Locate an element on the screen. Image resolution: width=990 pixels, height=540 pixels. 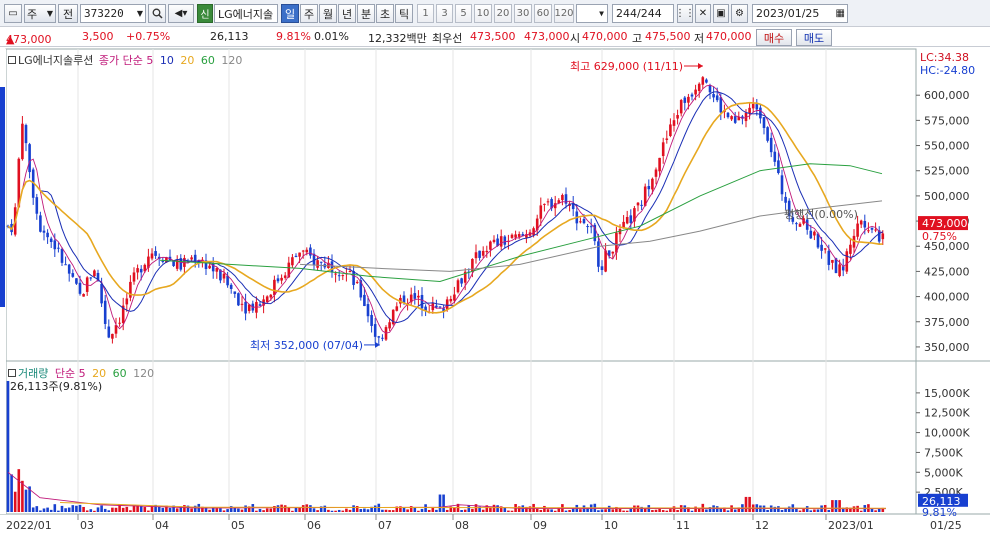
period-minute-tab: 분 is located at coordinates (366, 13).